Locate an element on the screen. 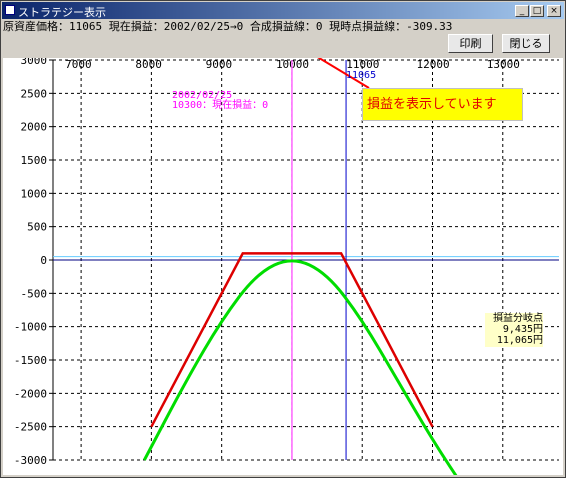  price-line-label: 11065 is located at coordinates (361, 75).